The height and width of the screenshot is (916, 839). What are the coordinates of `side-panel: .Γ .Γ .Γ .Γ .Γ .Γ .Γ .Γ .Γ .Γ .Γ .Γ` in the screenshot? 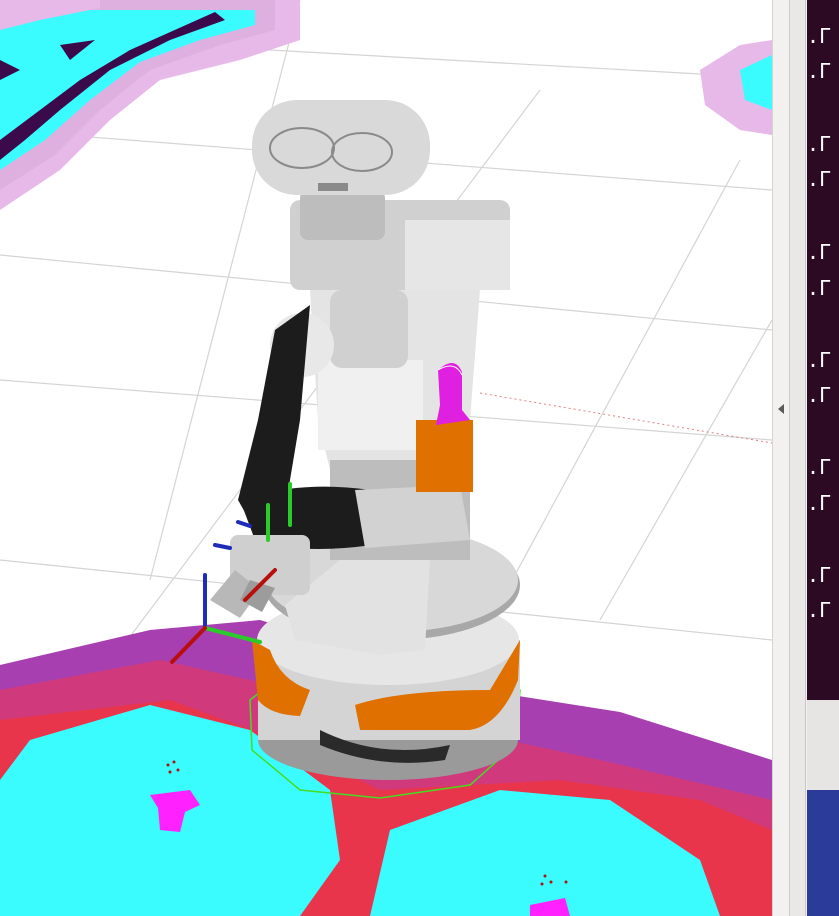 It's located at (814, 458).